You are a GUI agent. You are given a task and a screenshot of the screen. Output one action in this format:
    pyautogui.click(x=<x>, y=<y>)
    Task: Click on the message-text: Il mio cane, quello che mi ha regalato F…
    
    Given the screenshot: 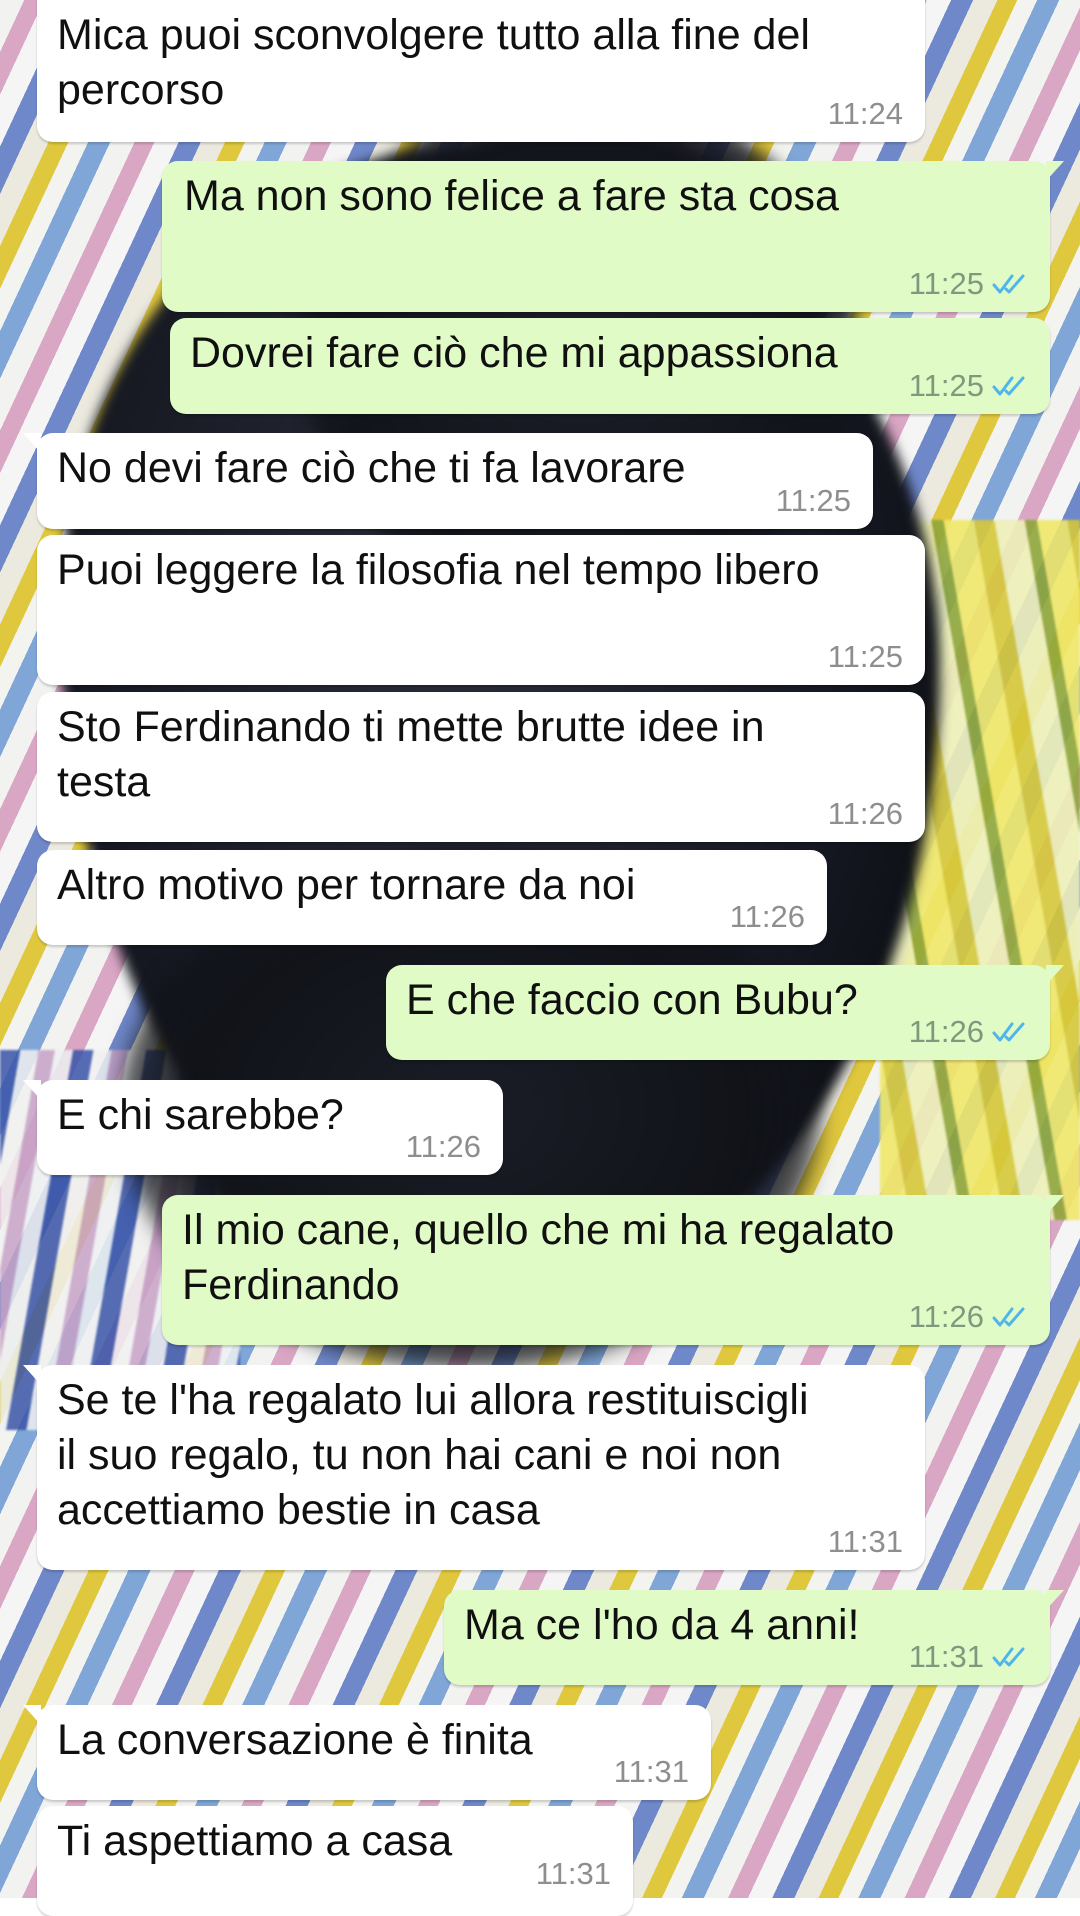 What is the action you would take?
    pyautogui.click(x=538, y=1257)
    